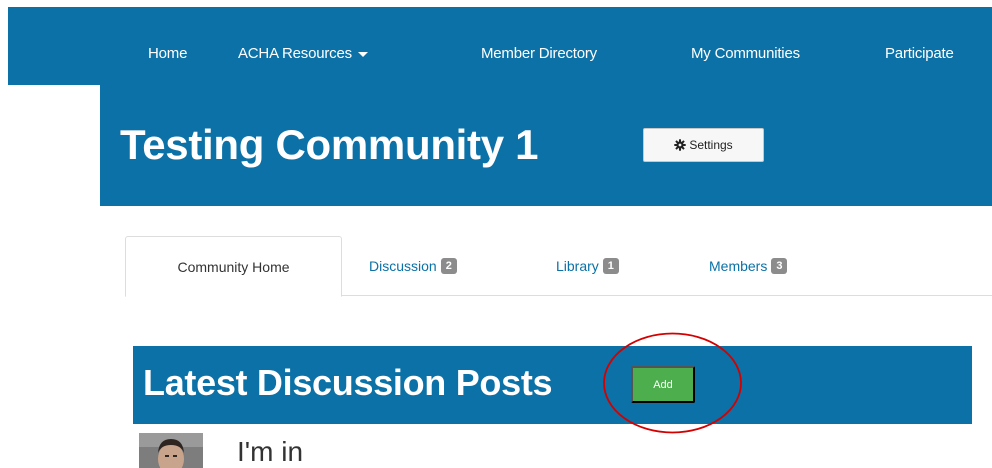 Image resolution: width=992 pixels, height=468 pixels. I want to click on avatar, so click(171, 450).